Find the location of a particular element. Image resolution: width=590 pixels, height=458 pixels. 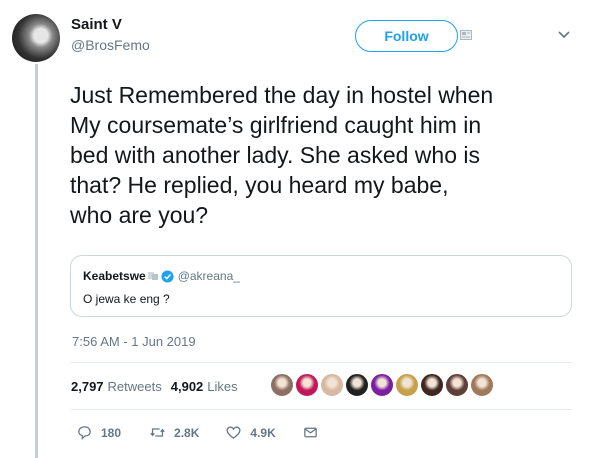

dm-icon is located at coordinates (310, 432).